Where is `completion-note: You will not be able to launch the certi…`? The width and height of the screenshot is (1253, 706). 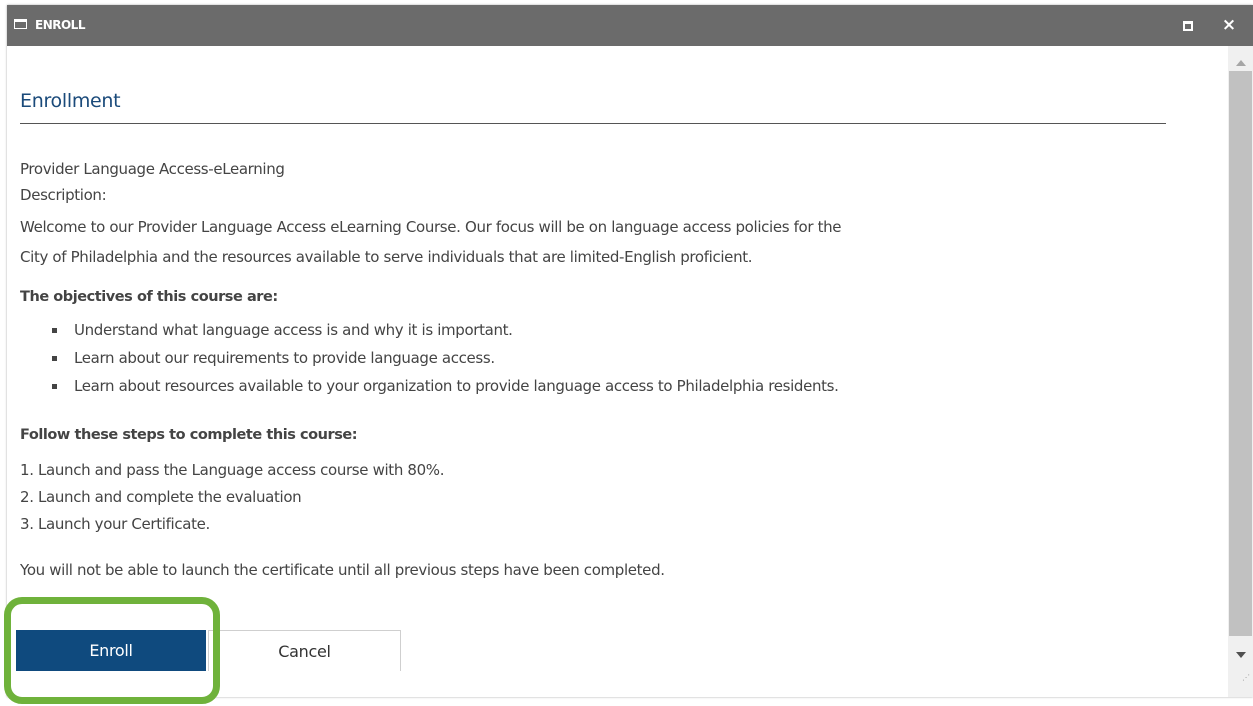
completion-note: You will not be able to launch the certi… is located at coordinates (342, 570).